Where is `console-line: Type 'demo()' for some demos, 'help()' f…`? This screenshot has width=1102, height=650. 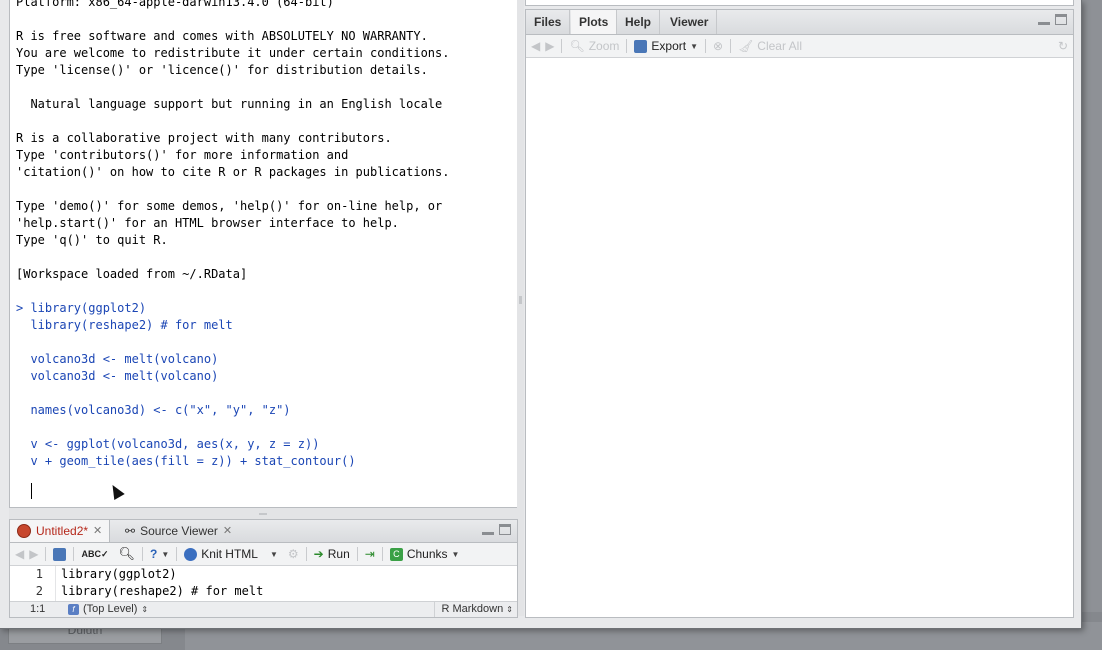
console-line: Type 'demo()' for some demos, 'help()' f… is located at coordinates (229, 206).